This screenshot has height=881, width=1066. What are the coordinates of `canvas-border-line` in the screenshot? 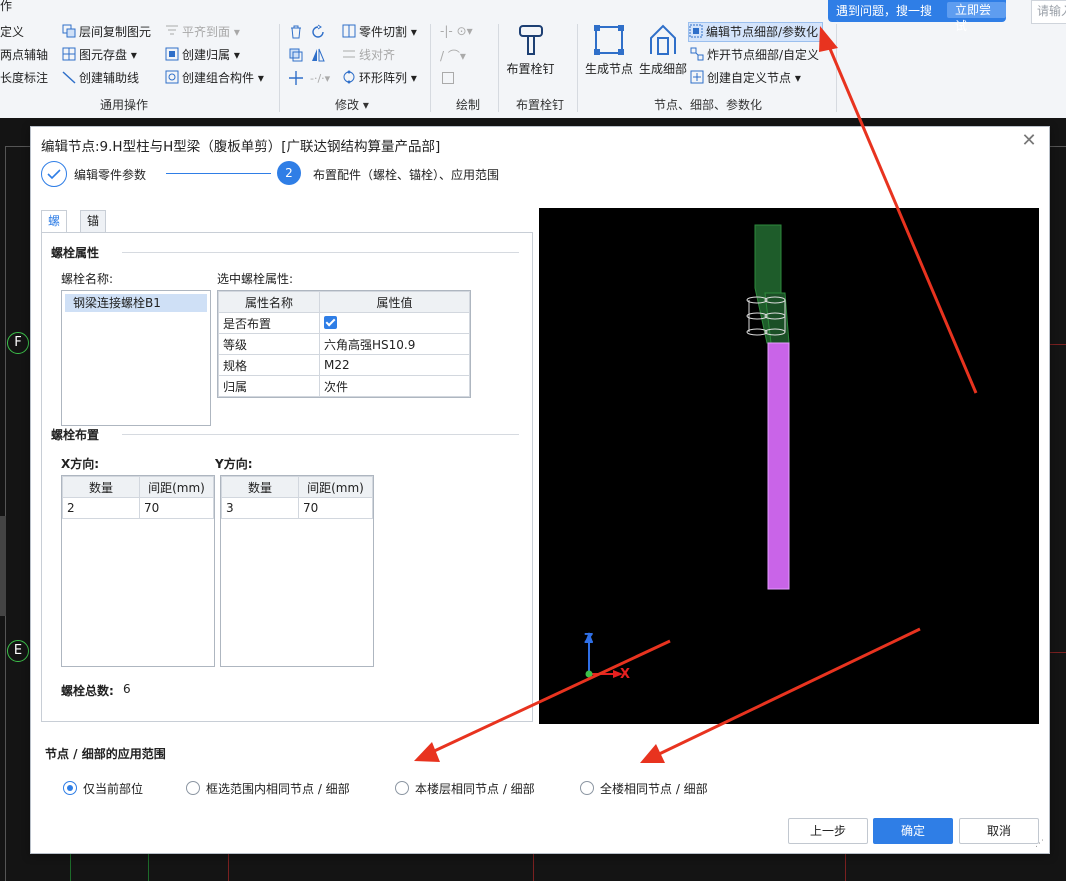 It's located at (5, 513).